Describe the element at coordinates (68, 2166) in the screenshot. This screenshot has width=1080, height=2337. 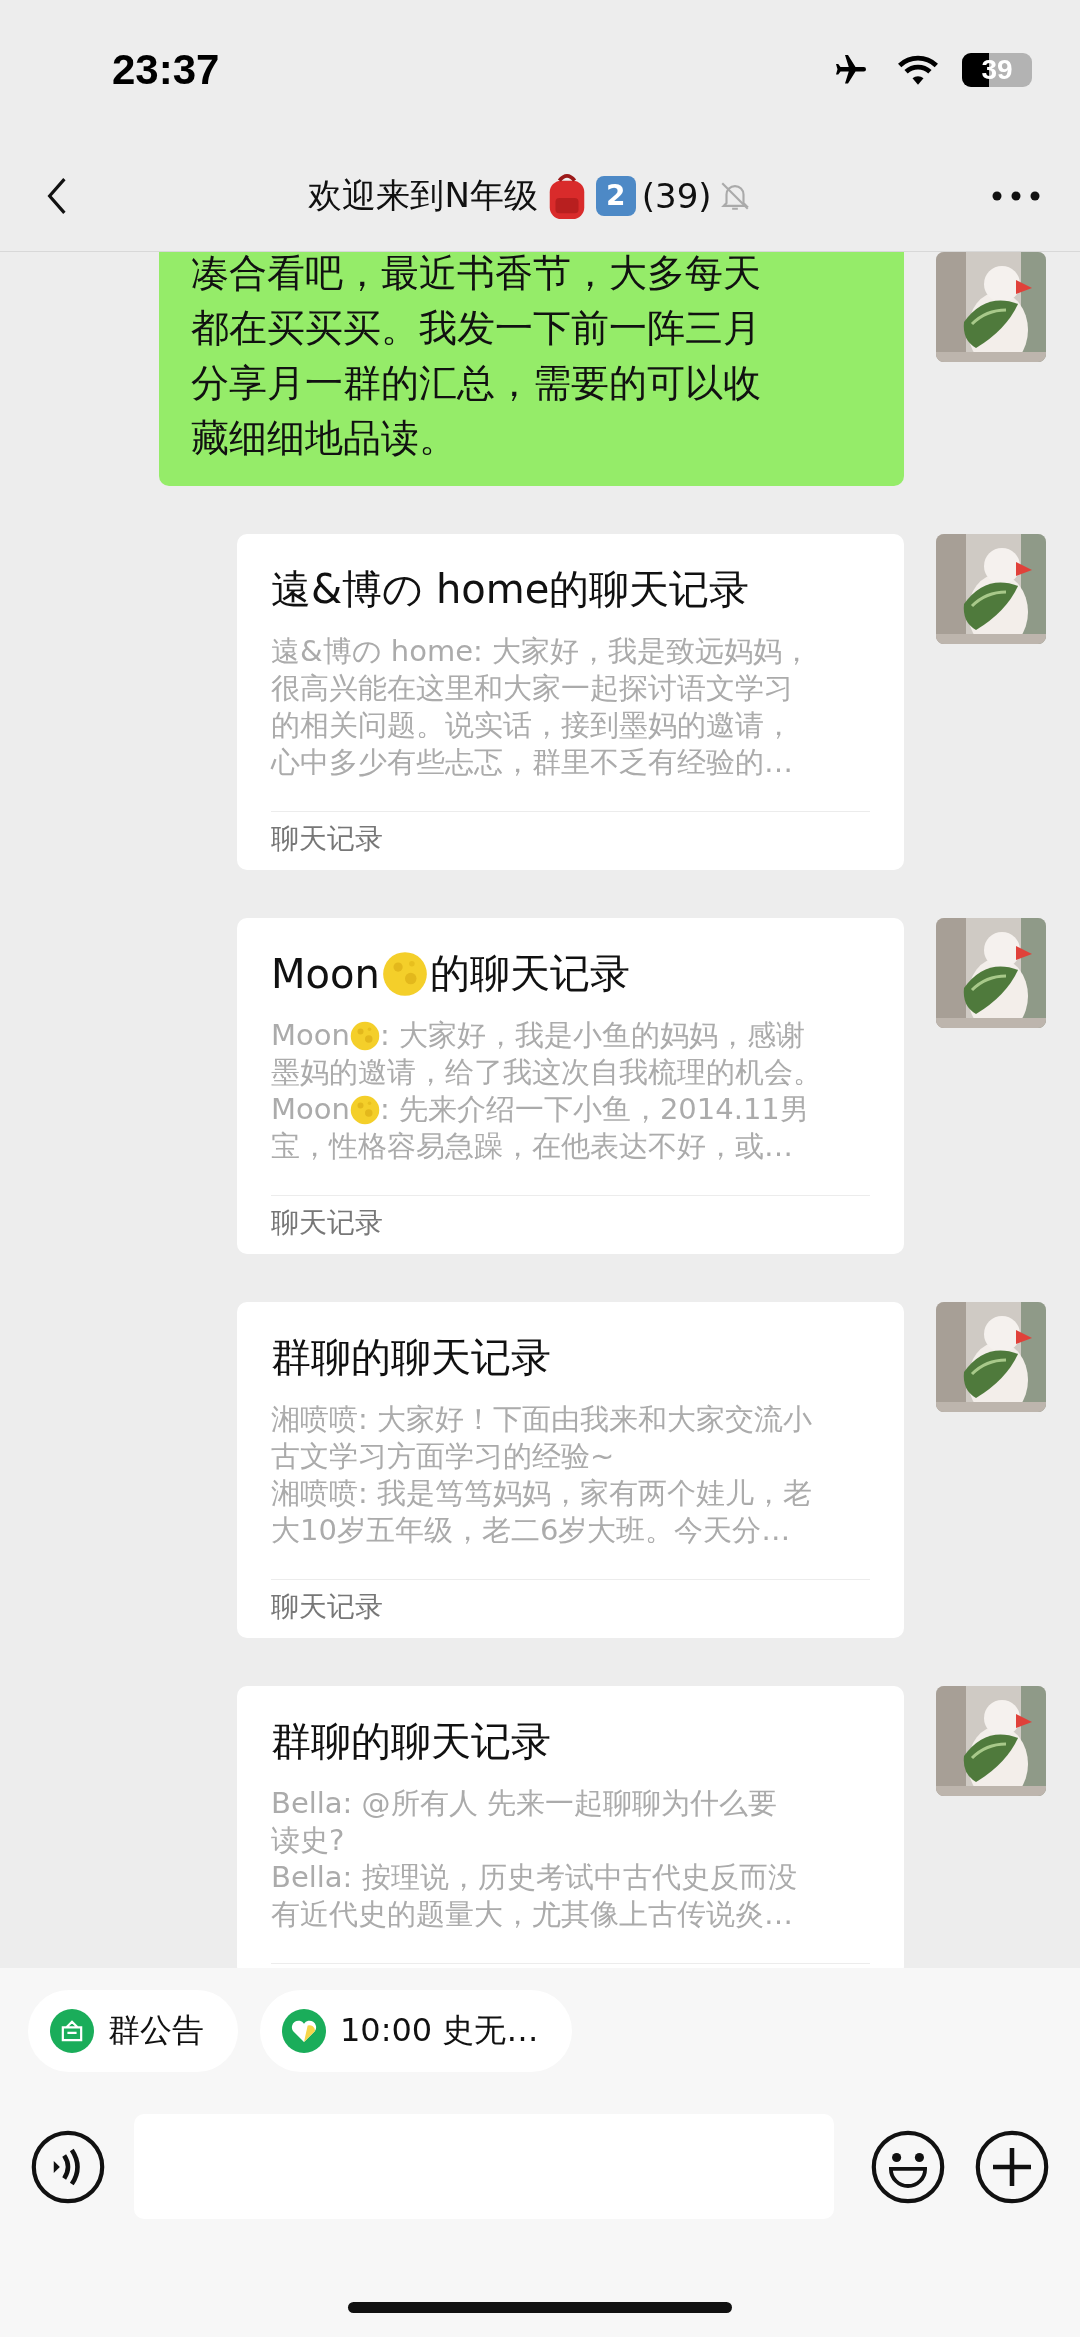
I see `voice-icon` at that location.